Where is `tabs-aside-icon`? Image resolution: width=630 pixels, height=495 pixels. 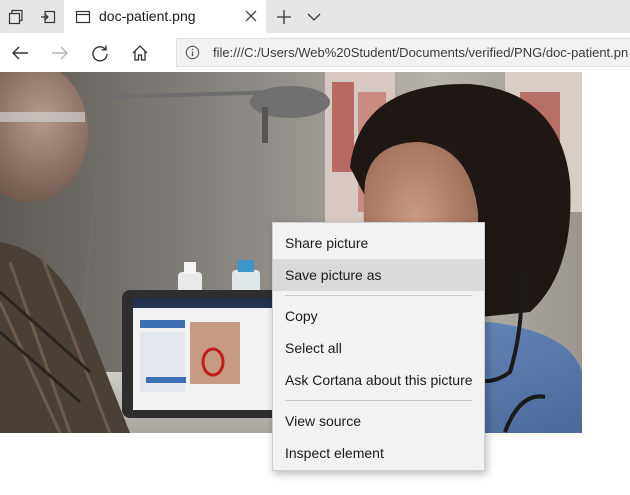 tabs-aside-icon is located at coordinates (15, 16).